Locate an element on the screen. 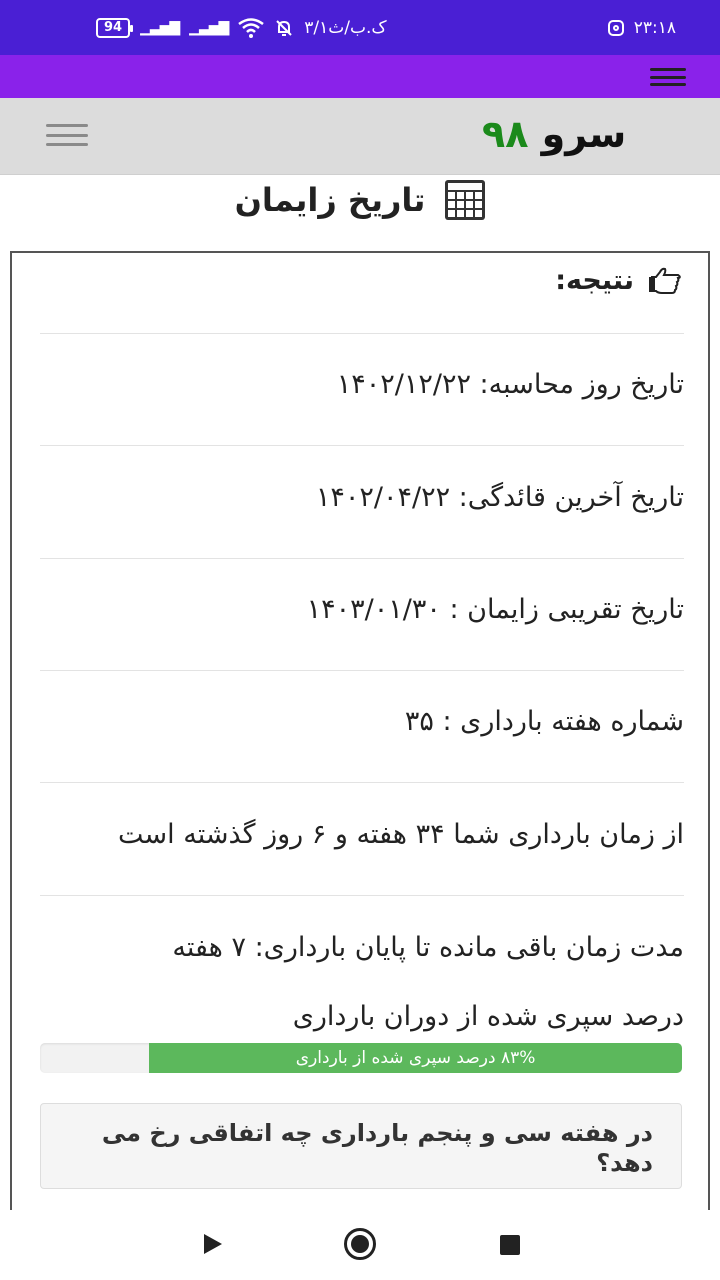 This screenshot has height=1280, width=720. page-title-text: تاریخ زایمان is located at coordinates (330, 200).